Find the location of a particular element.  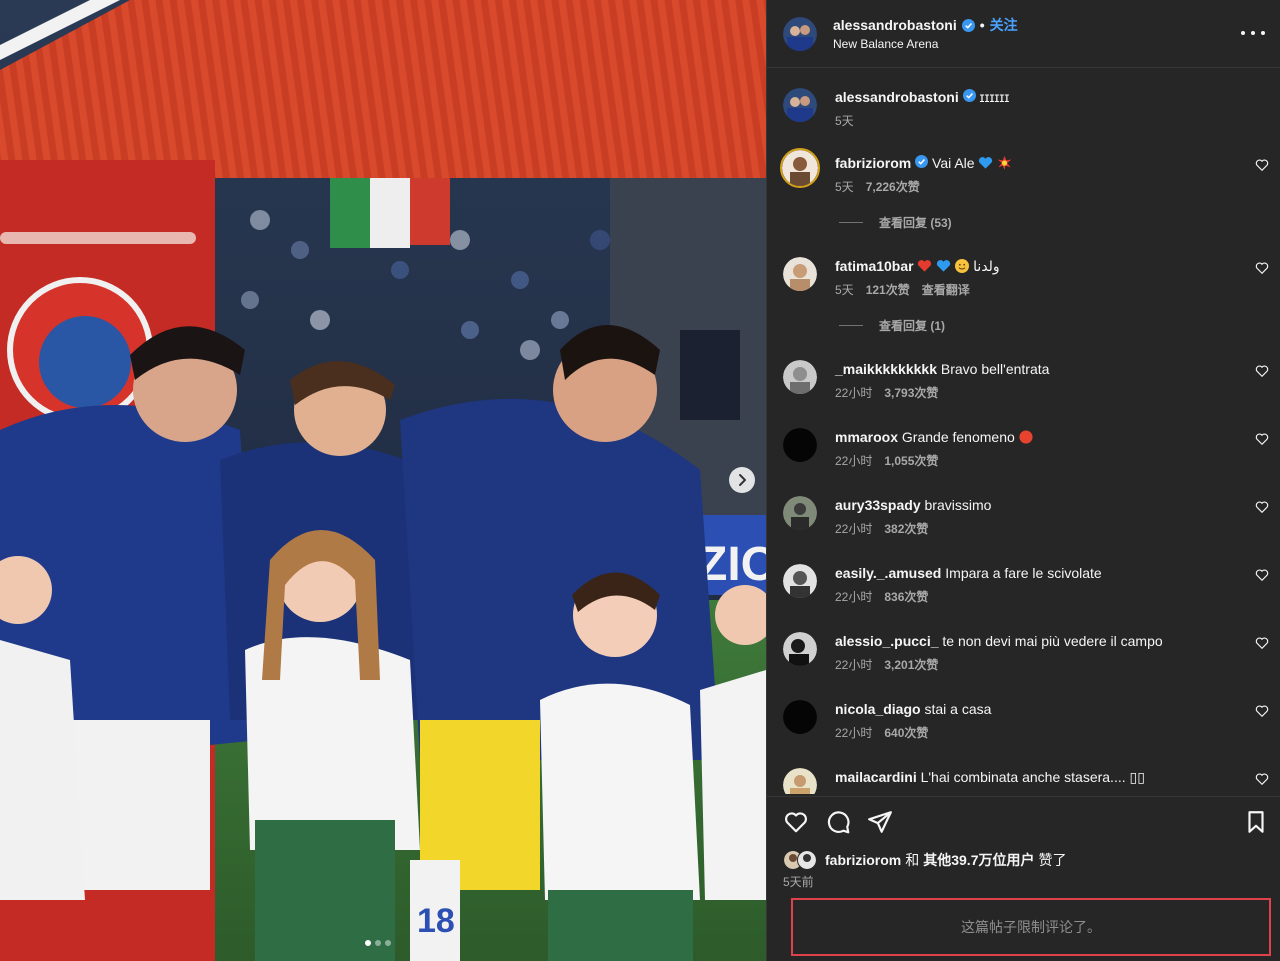

comment-username: alessio_.pucci_ is located at coordinates (887, 641).